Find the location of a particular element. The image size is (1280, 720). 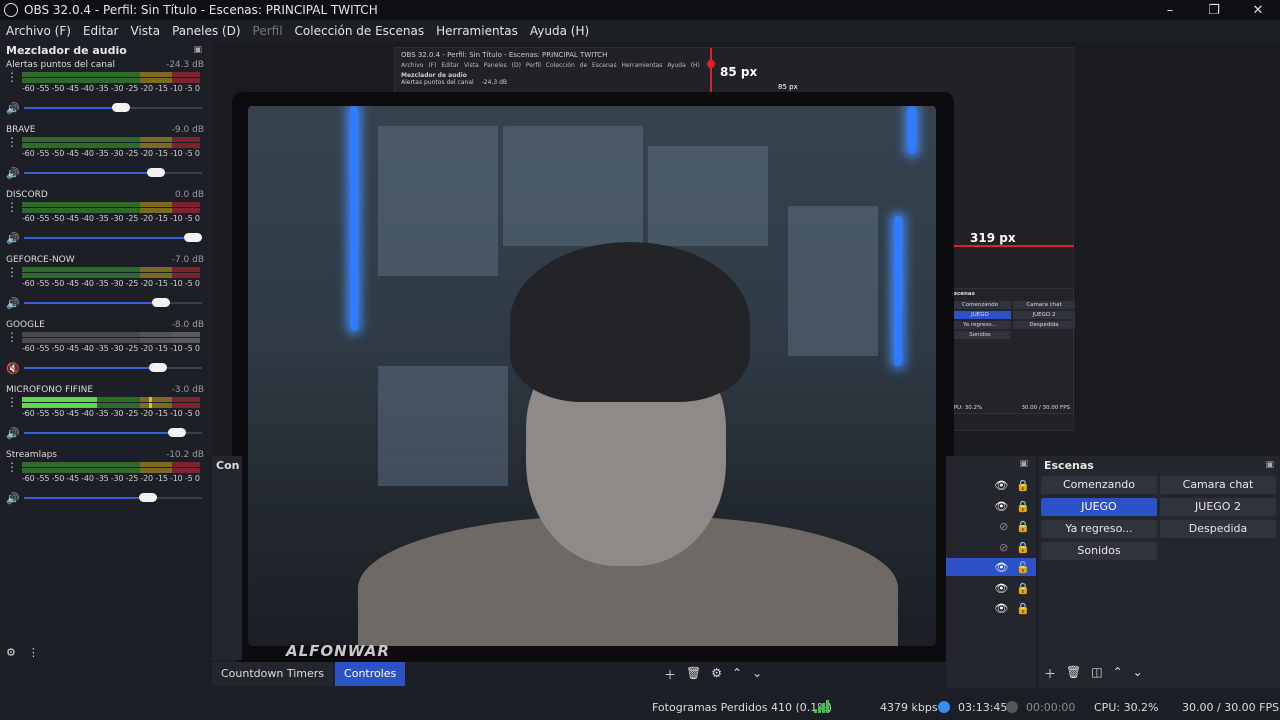

mixer-menu-dots-icon: ⋮ is located at coordinates (33, 652).